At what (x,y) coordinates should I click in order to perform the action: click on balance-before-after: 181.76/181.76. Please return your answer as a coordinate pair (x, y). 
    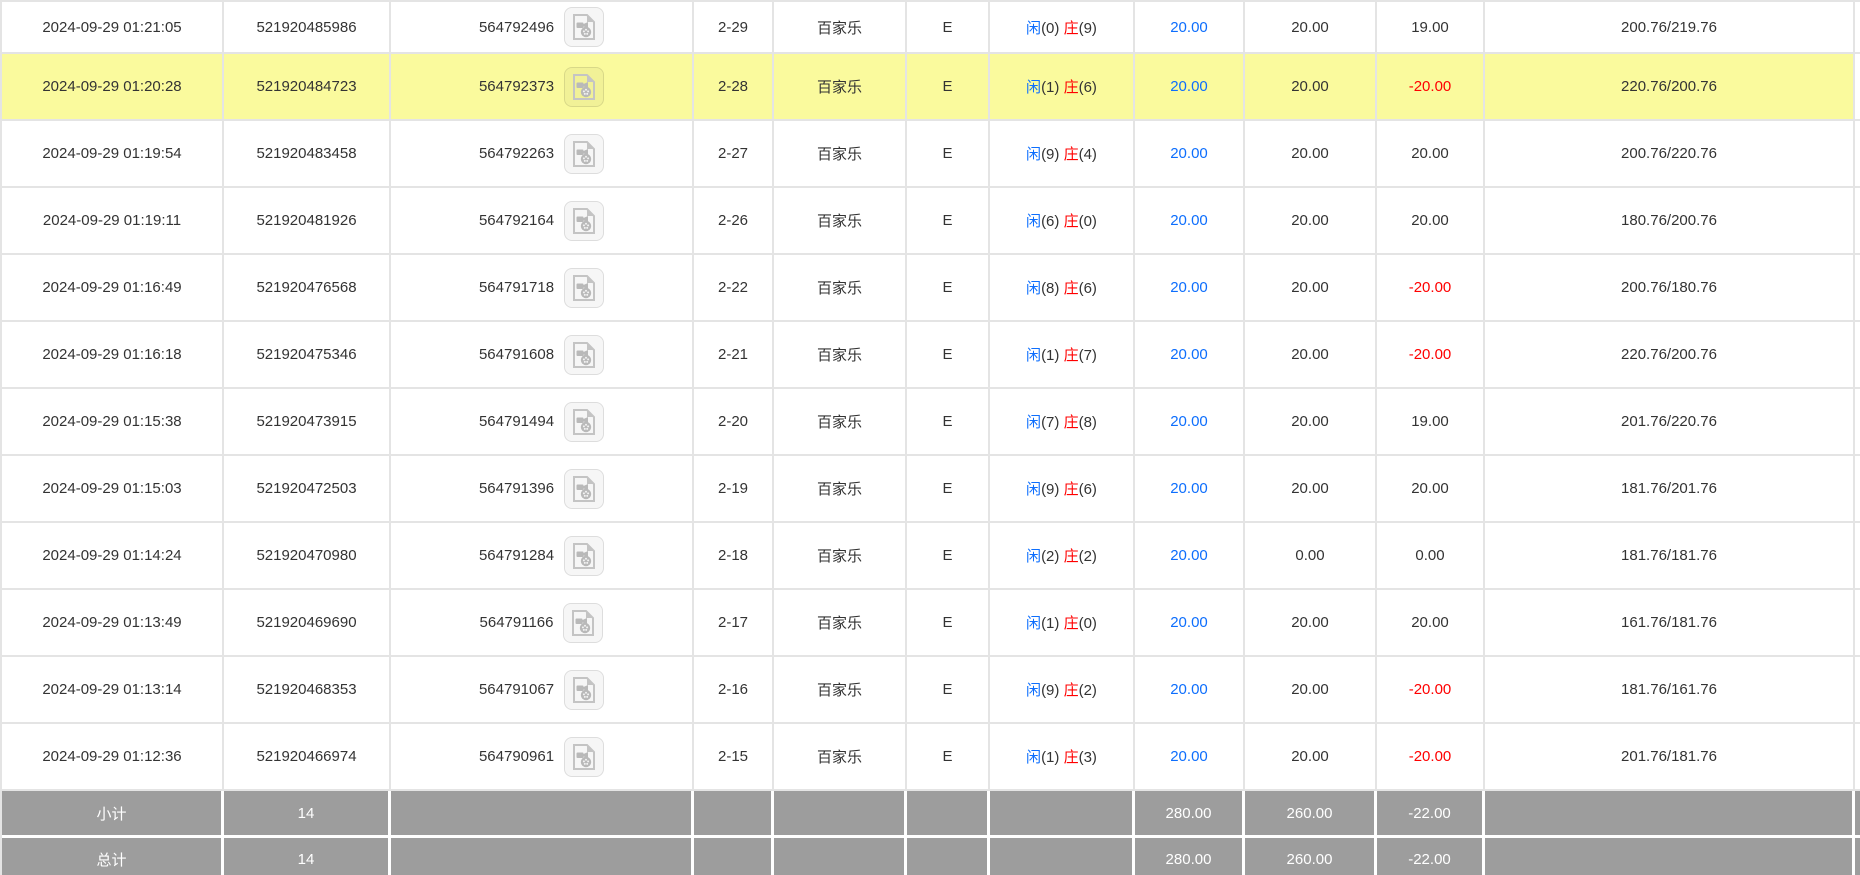
    Looking at the image, I should click on (1670, 556).